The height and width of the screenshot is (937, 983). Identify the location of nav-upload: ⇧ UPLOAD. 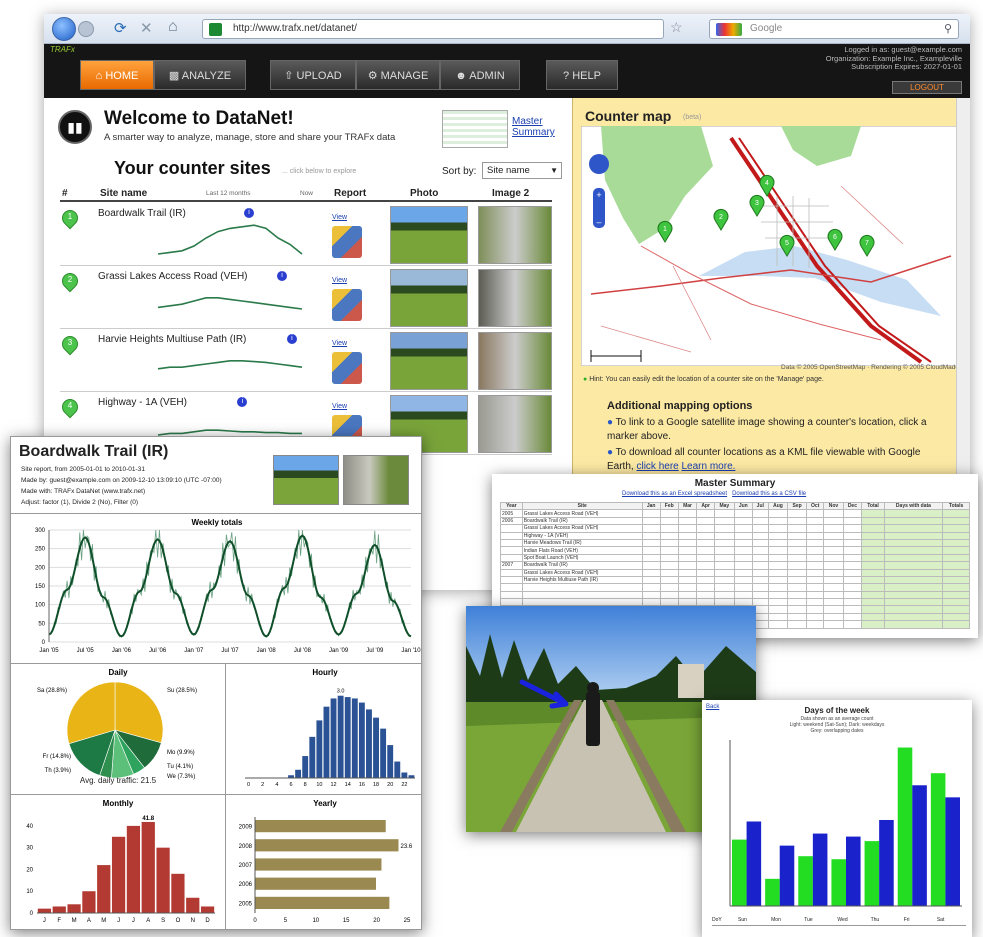
(313, 75).